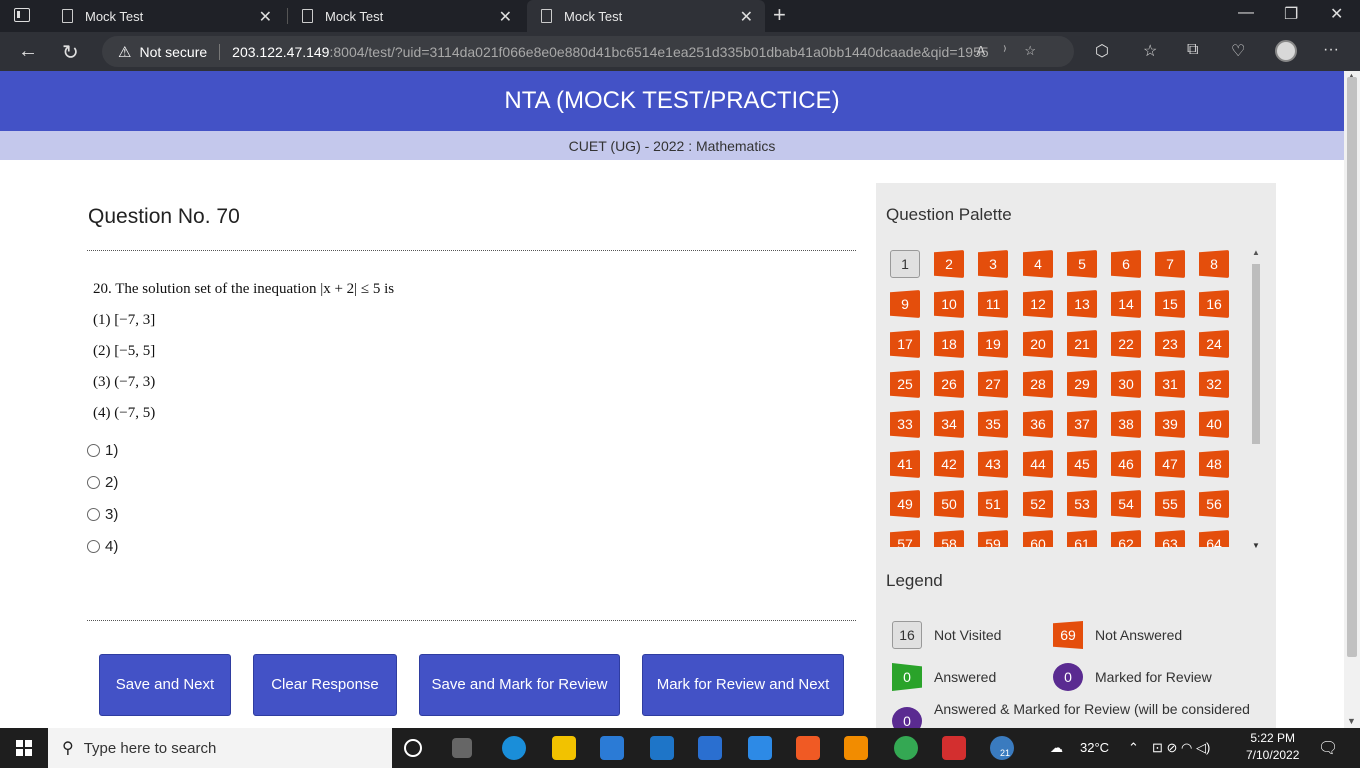  What do you see at coordinates (1286, 51) in the screenshot?
I see `profile-avatar` at bounding box center [1286, 51].